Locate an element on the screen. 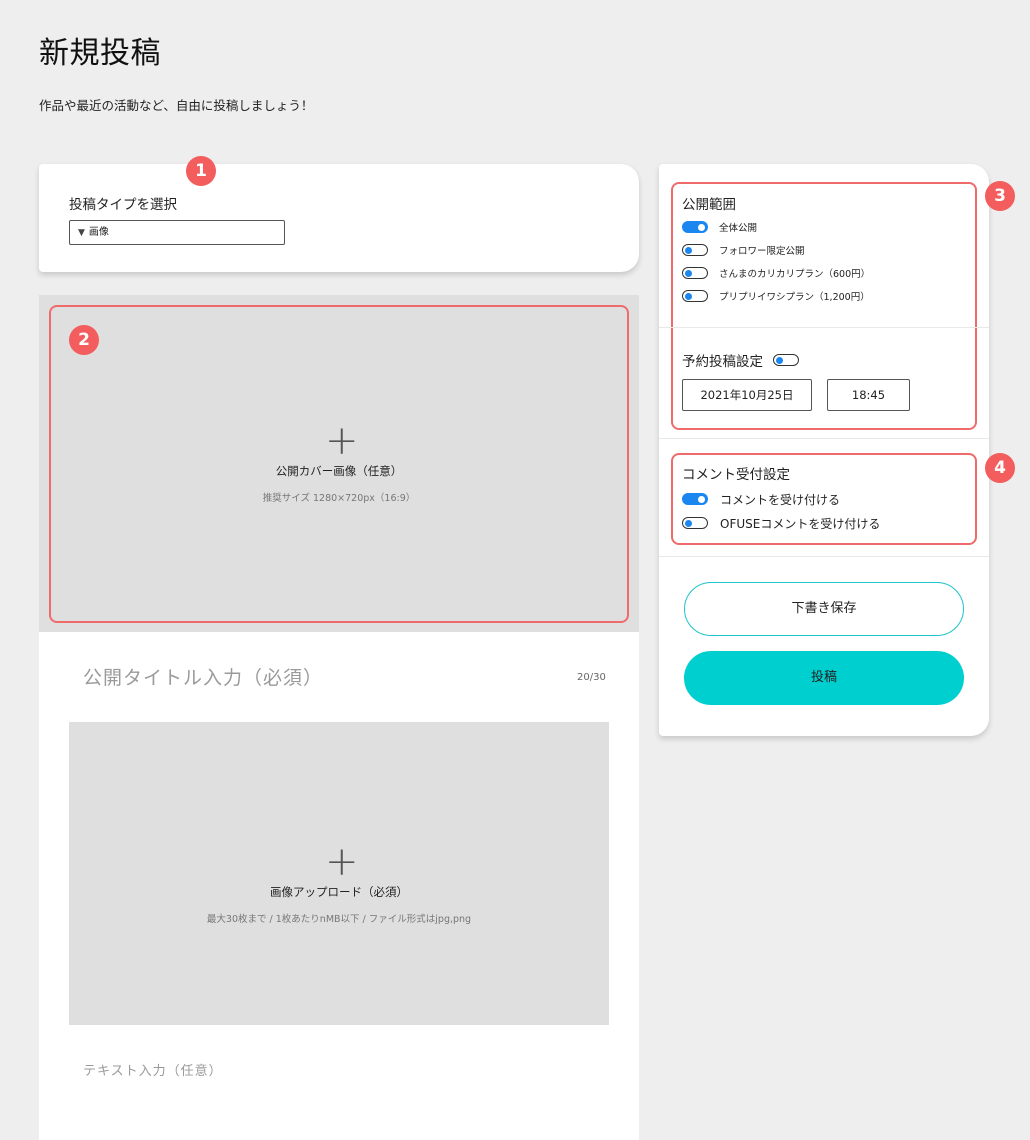 The image size is (1030, 1140). schedule-row: 予約投稿設定 is located at coordinates (740, 361).